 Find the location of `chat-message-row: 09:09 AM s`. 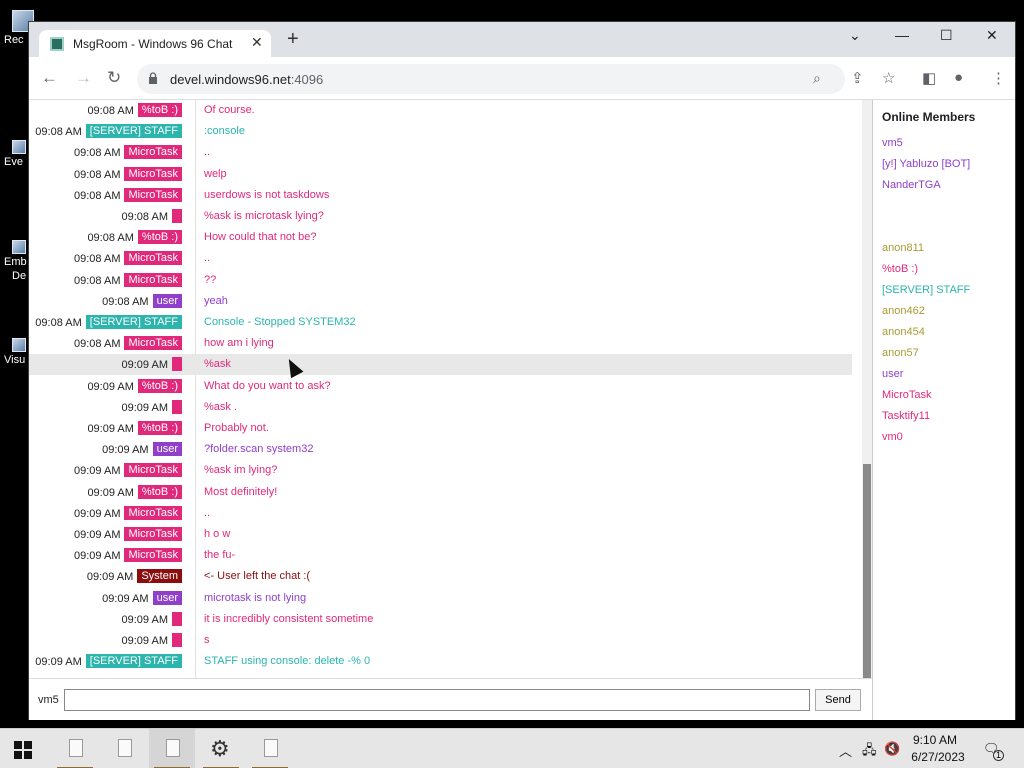

chat-message-row: 09:09 AM s is located at coordinates (440, 640).